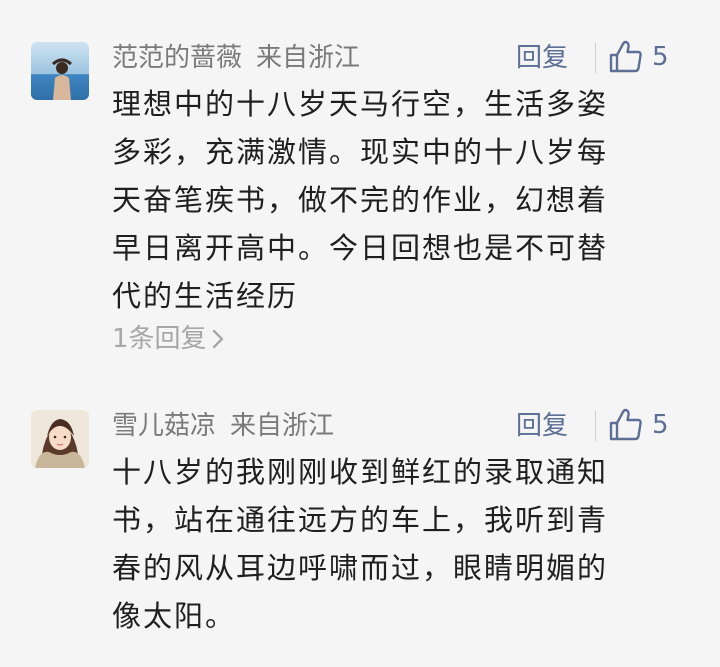 This screenshot has width=720, height=667. Describe the element at coordinates (177, 58) in the screenshot. I see `user-name: 范范的蔷薇` at that location.